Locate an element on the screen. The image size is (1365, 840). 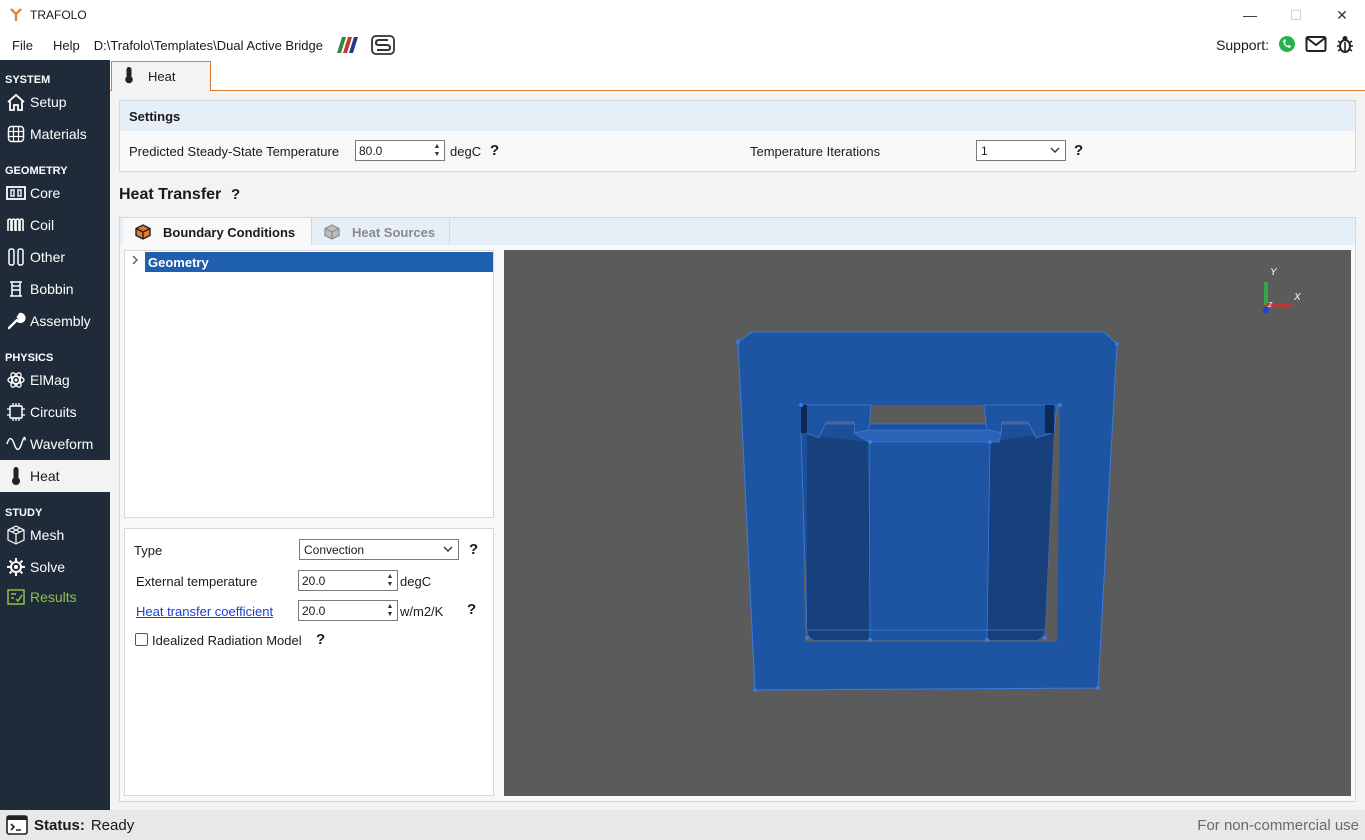
axis-triad: Y X Z is located at coordinates (1282, 290).